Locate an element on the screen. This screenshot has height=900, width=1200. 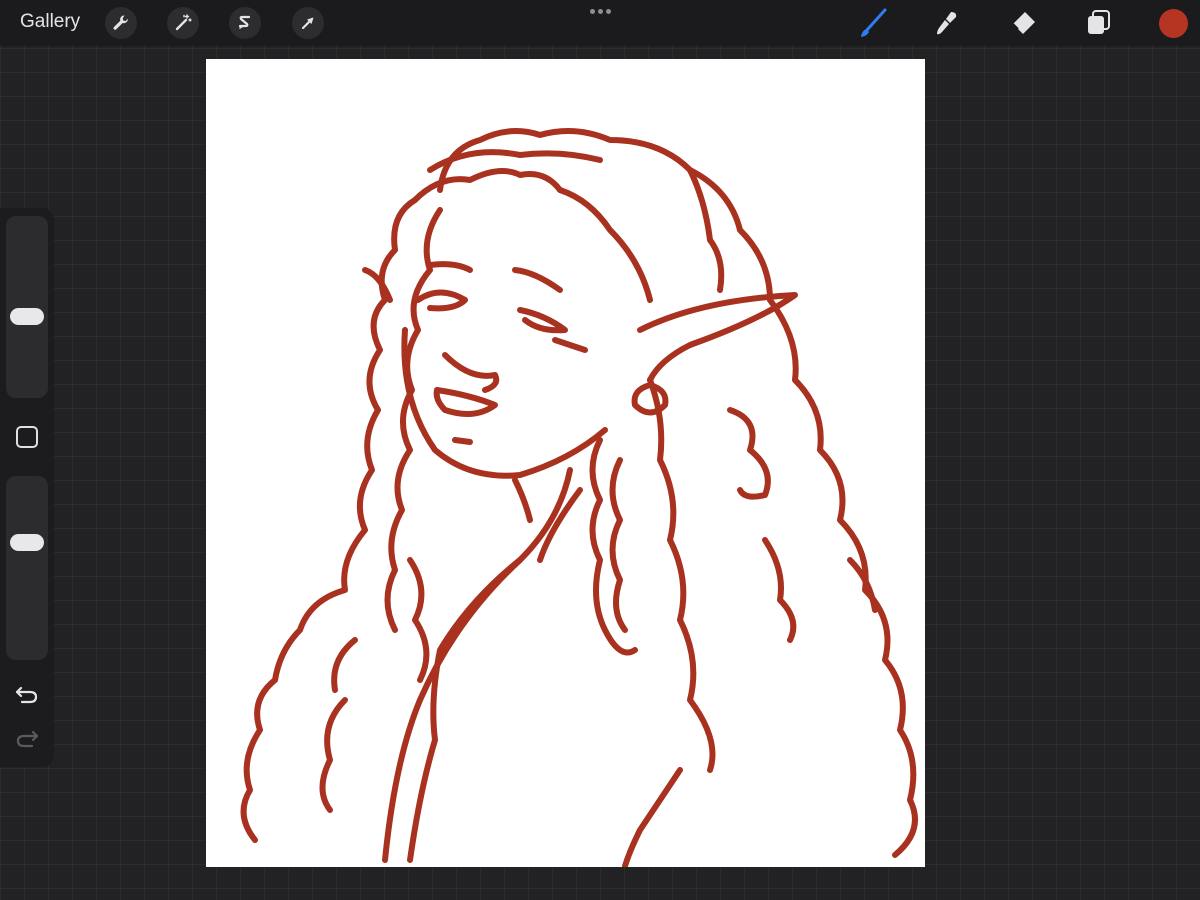
color-picker-button is located at coordinates (1173, 23).